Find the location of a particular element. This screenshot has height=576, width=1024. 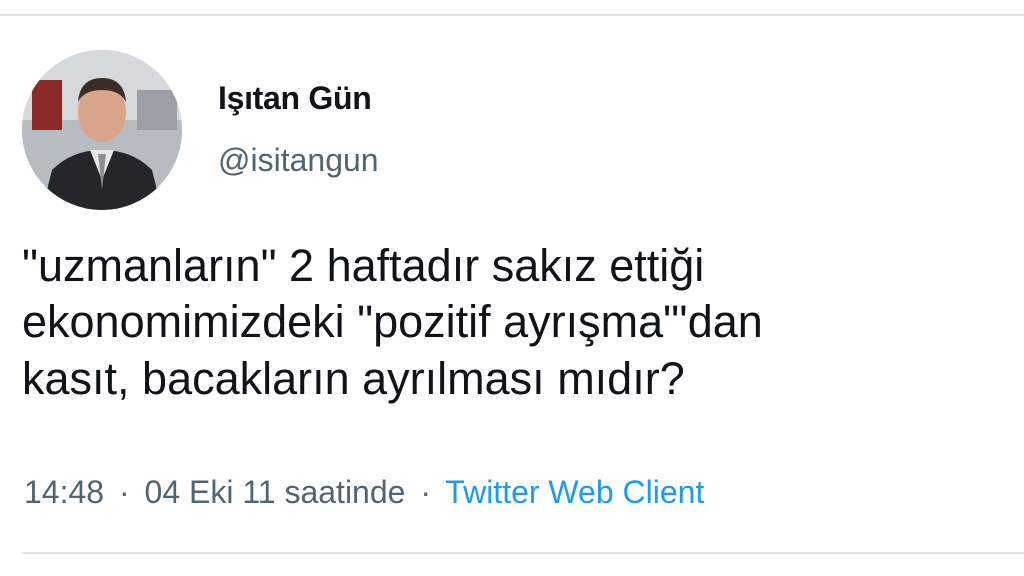

bottom-divider is located at coordinates (523, 553).